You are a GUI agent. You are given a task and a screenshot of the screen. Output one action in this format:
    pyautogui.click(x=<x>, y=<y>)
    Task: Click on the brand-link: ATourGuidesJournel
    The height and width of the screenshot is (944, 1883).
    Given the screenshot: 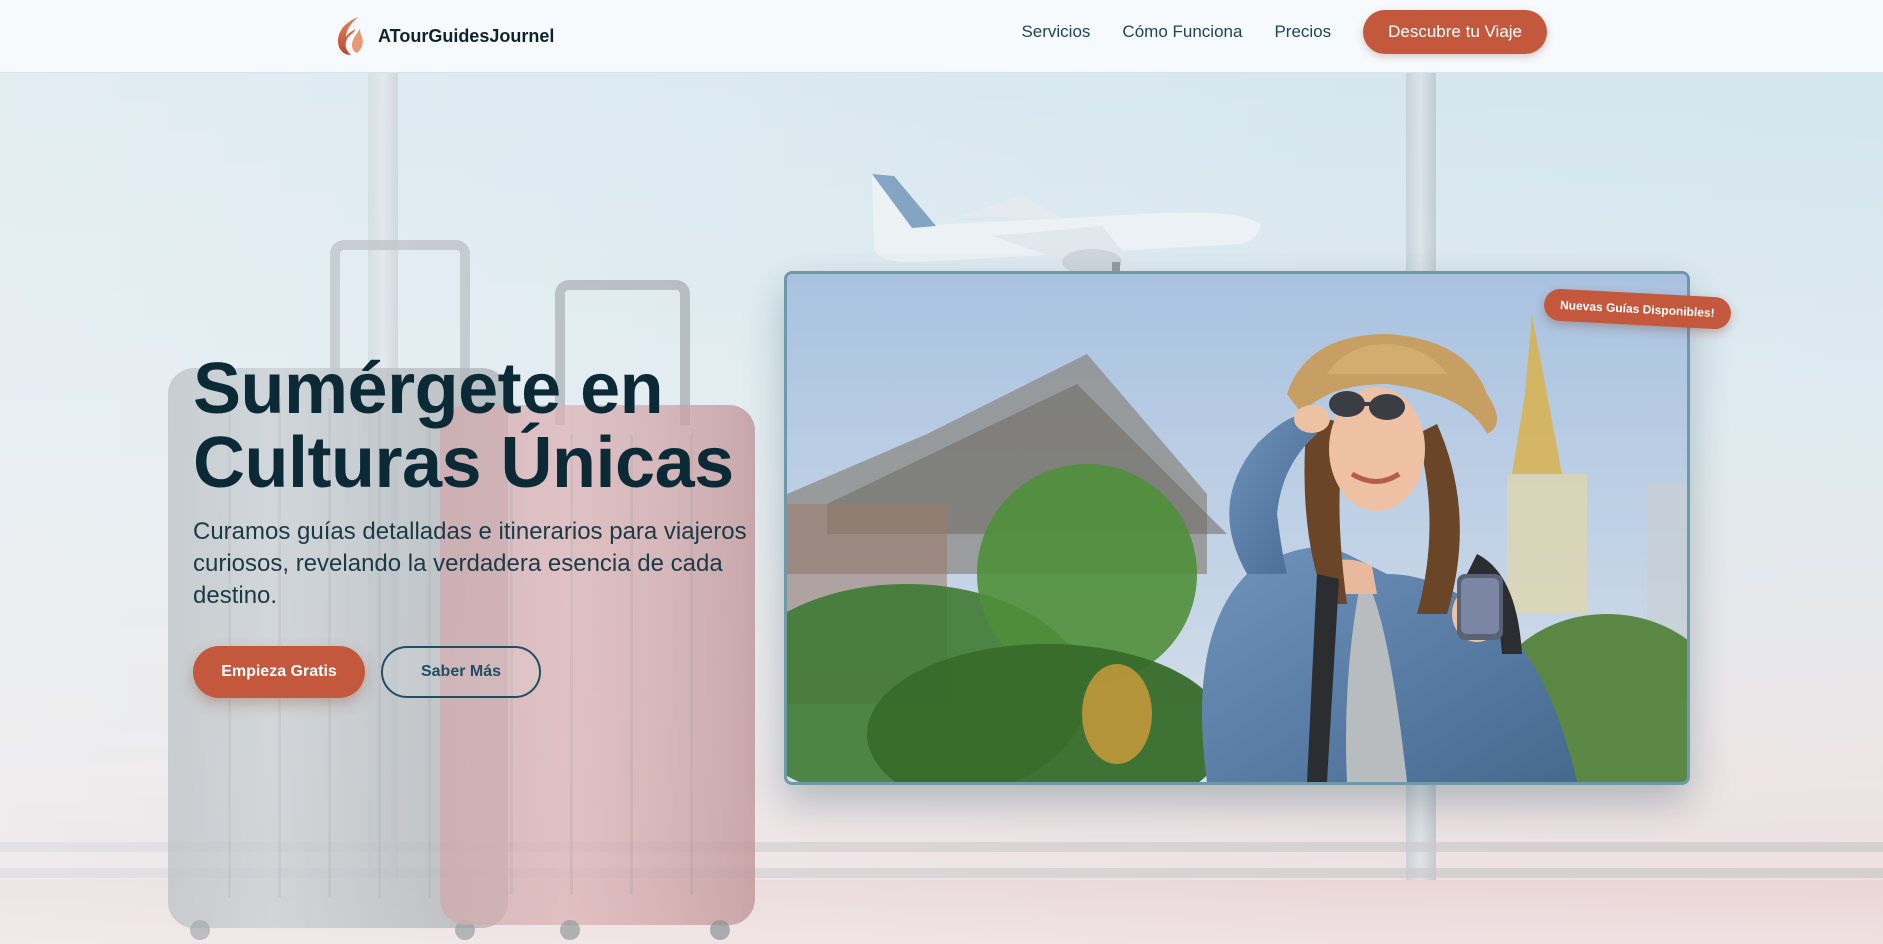 What is the action you would take?
    pyautogui.click(x=444, y=36)
    